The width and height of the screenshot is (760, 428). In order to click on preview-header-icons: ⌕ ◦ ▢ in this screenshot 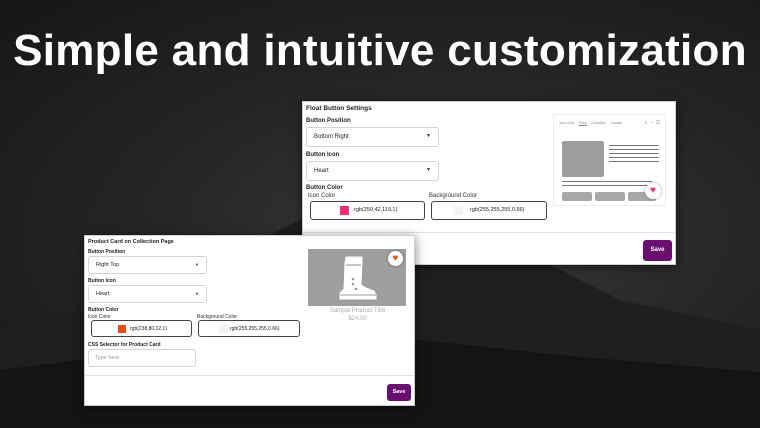, I will do `click(652, 123)`.